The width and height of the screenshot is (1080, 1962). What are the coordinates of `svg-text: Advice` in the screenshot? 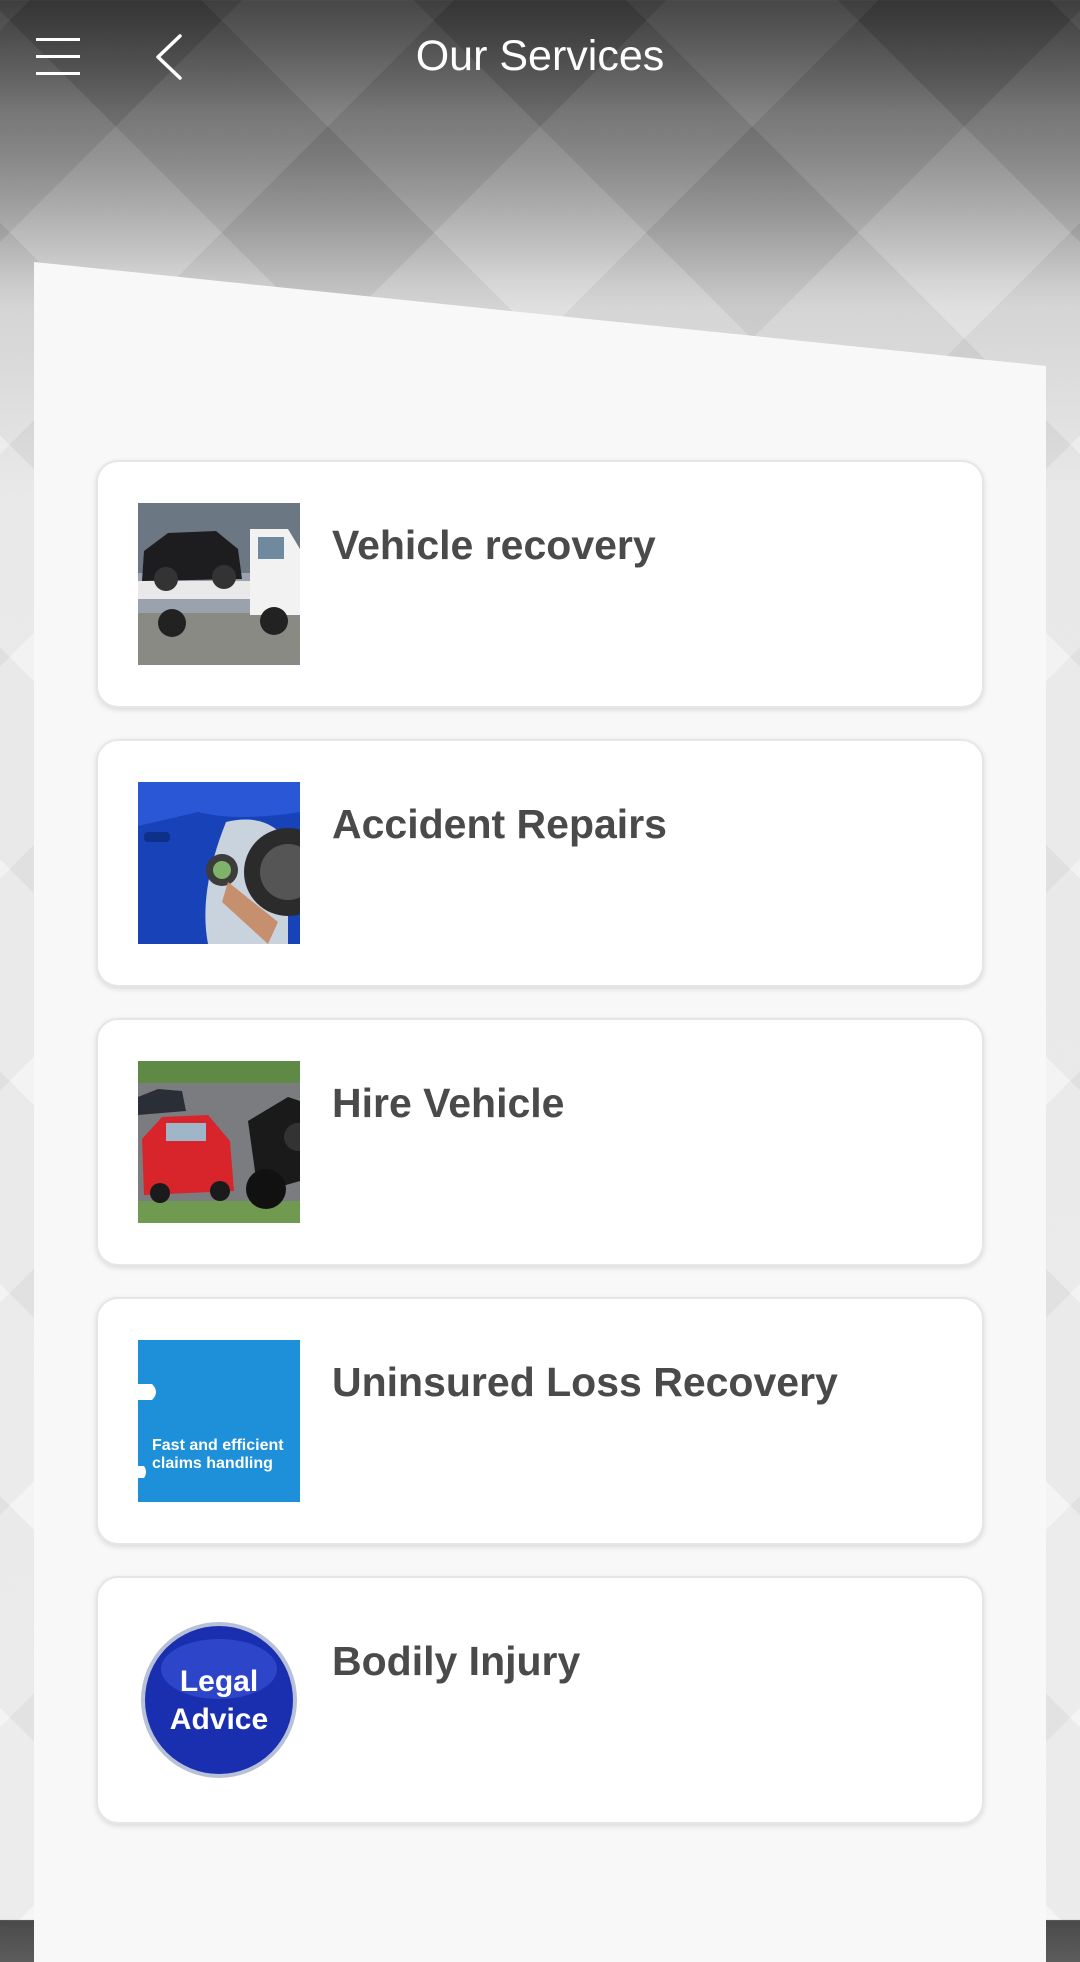 It's located at (219, 1719).